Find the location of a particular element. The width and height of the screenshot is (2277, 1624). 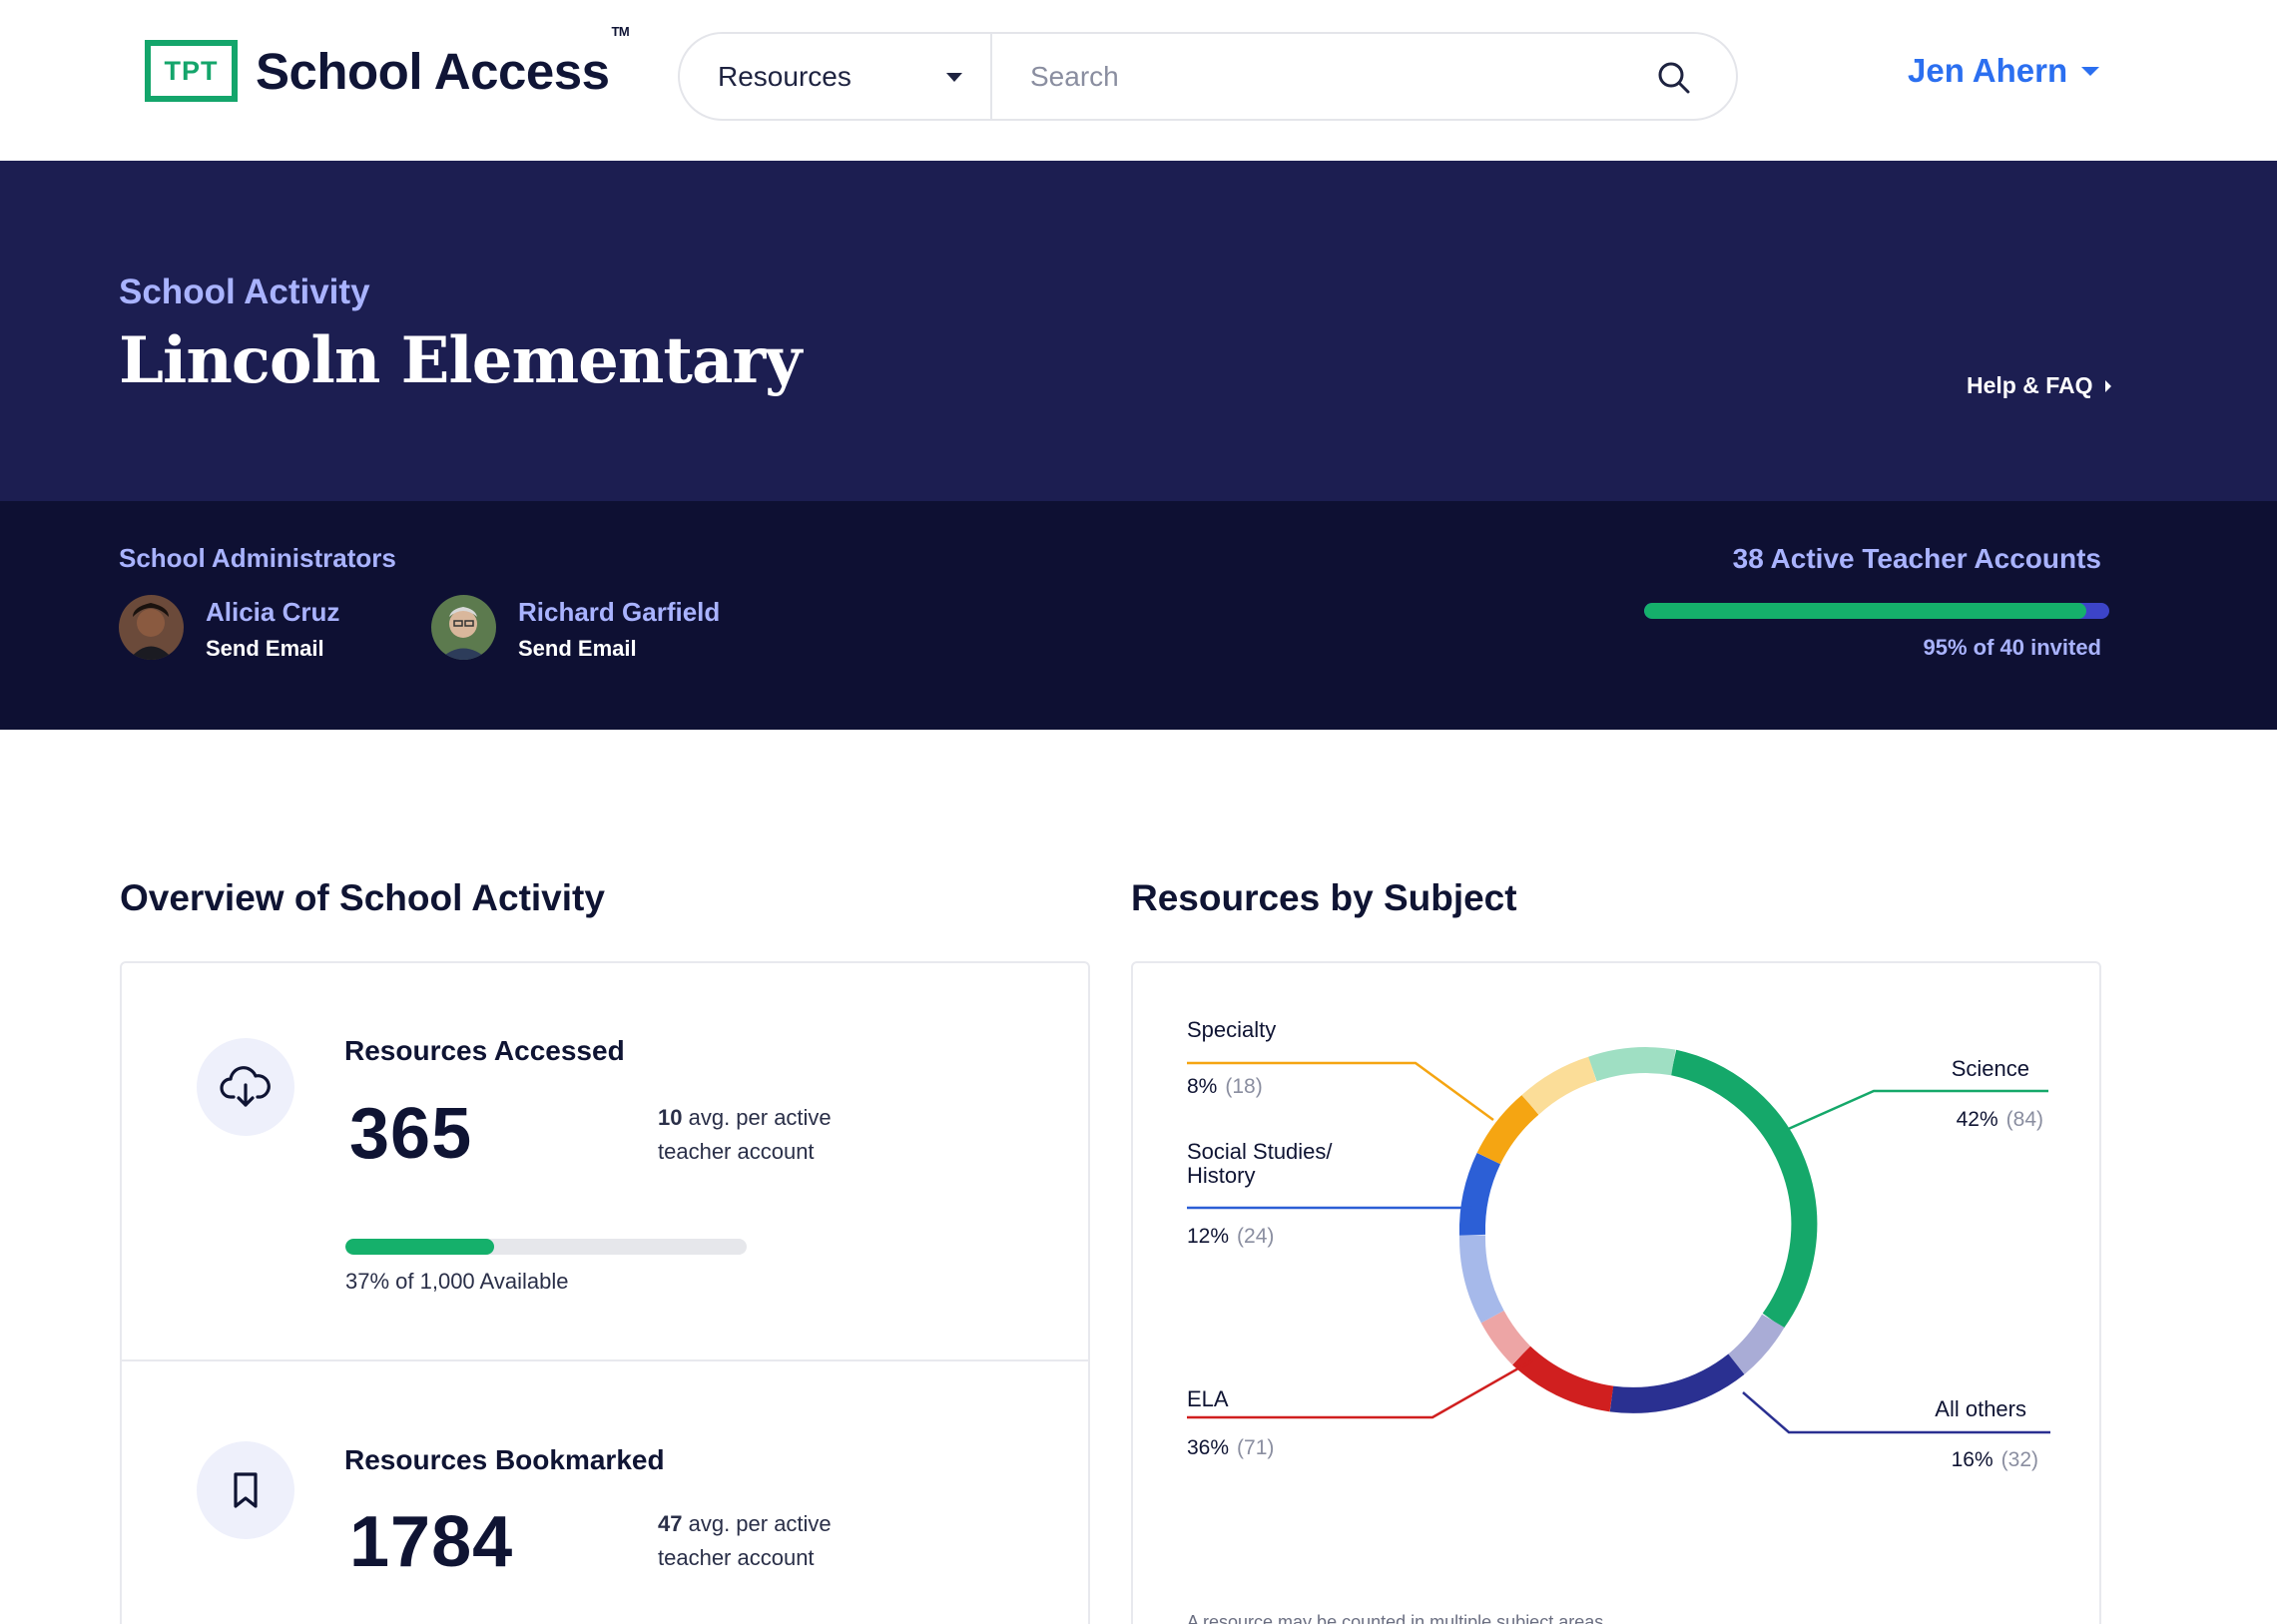

stat-average: 10 avg. per active teacher account is located at coordinates (768, 1135).